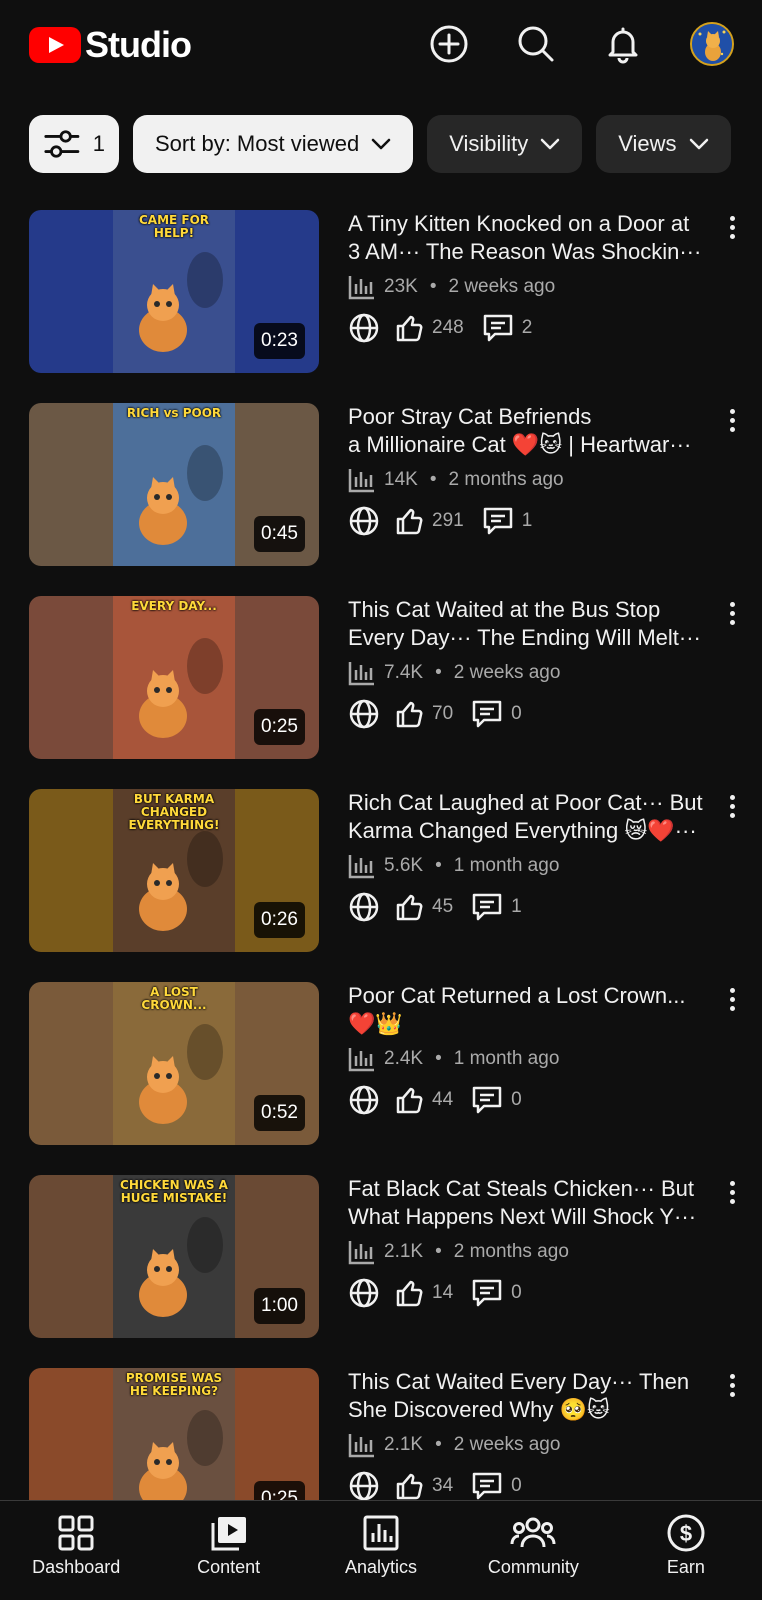 The image size is (762, 1600). Describe the element at coordinates (174, 226) in the screenshot. I see `thumbnail-overlay-text: CAME FOR HELP!` at that location.